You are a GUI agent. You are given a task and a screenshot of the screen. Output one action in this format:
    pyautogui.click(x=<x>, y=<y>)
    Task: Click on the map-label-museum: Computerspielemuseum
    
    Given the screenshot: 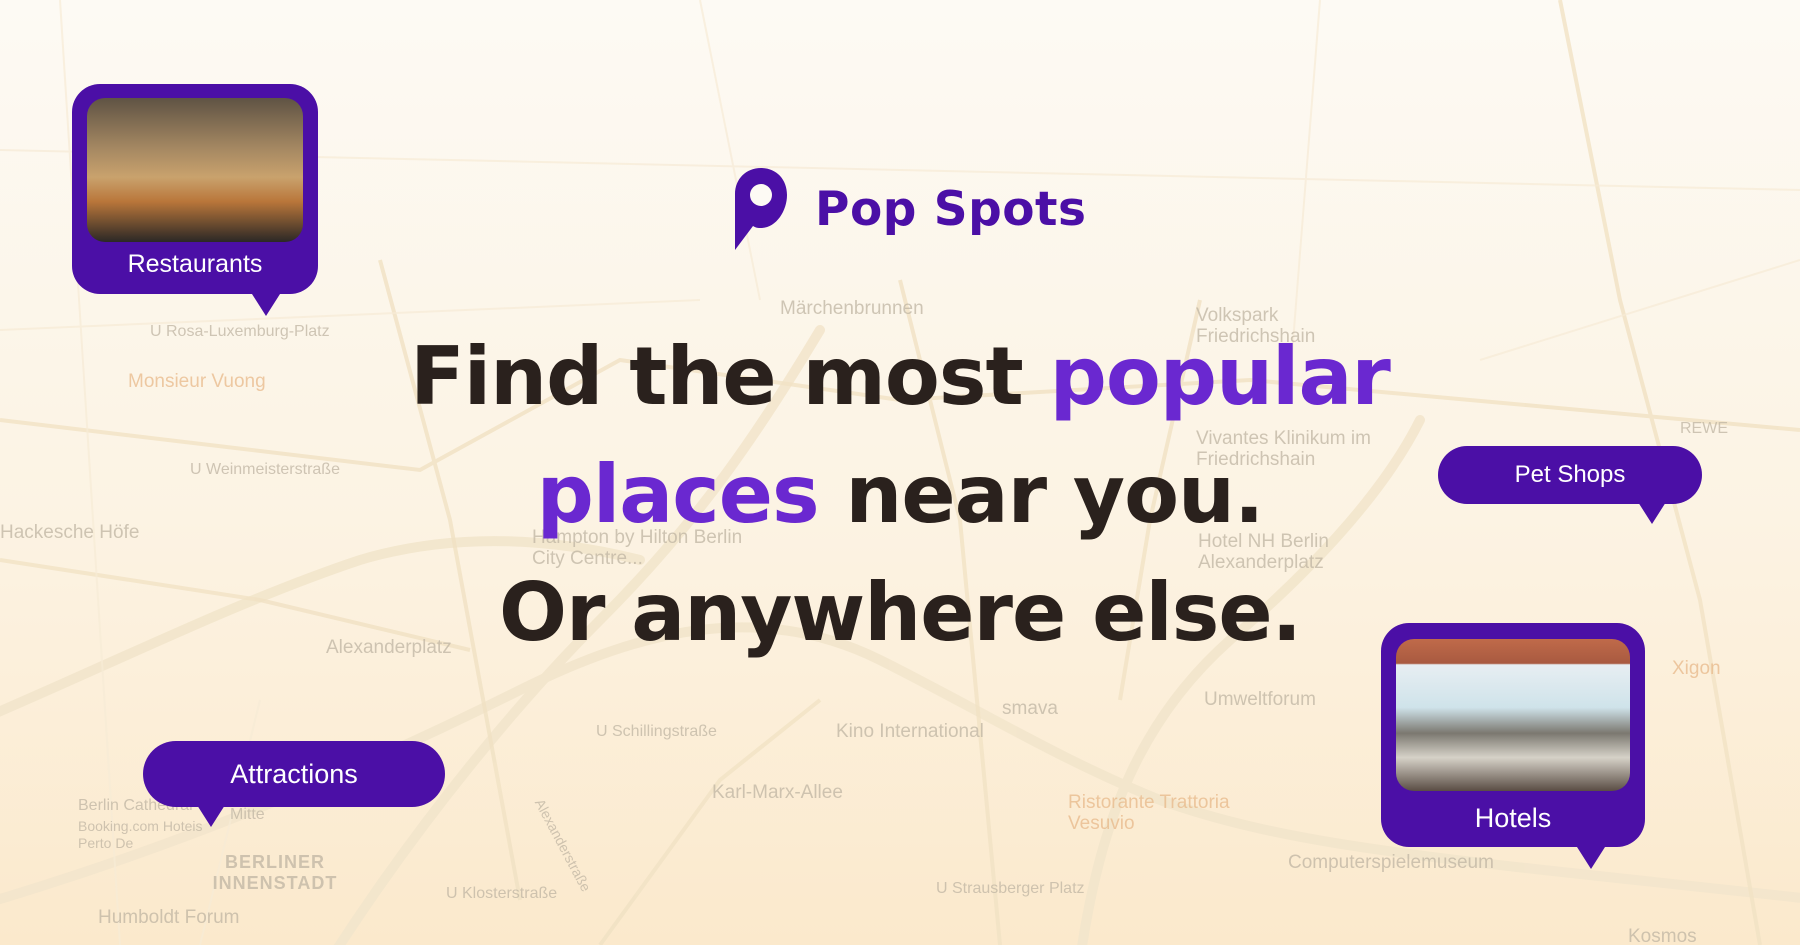 What is the action you would take?
    pyautogui.click(x=1391, y=862)
    